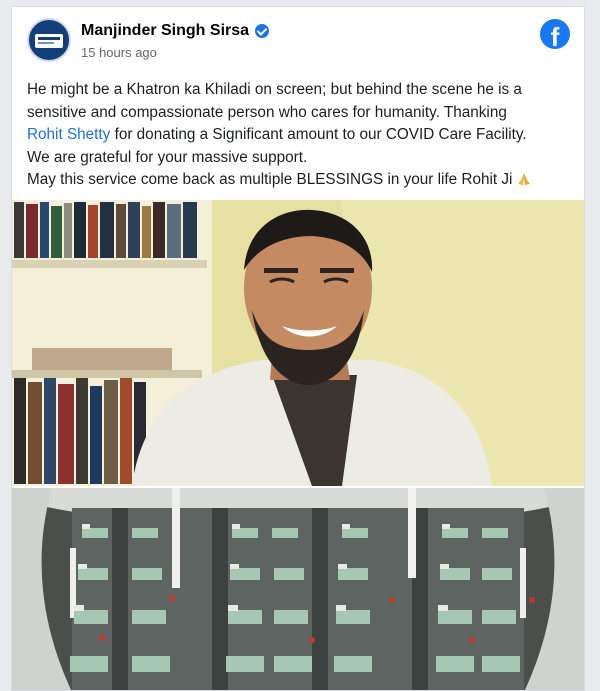  I want to click on post-header: Manjinder Singh Sirsa 15 hours ago f, so click(298, 41).